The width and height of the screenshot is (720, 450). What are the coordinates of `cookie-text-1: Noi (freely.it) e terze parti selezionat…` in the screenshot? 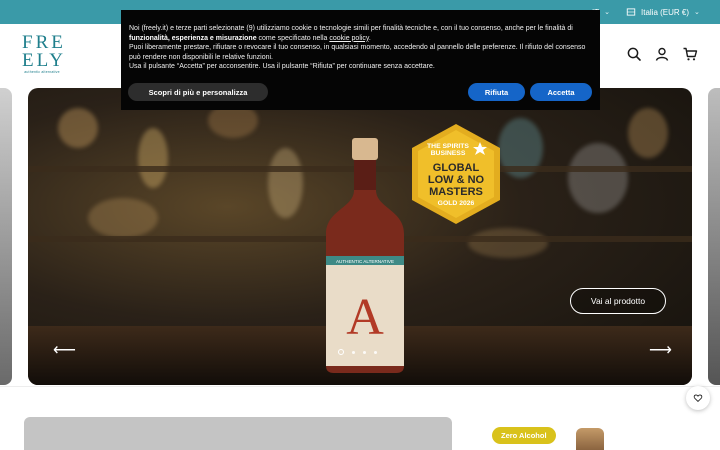 It's located at (351, 28).